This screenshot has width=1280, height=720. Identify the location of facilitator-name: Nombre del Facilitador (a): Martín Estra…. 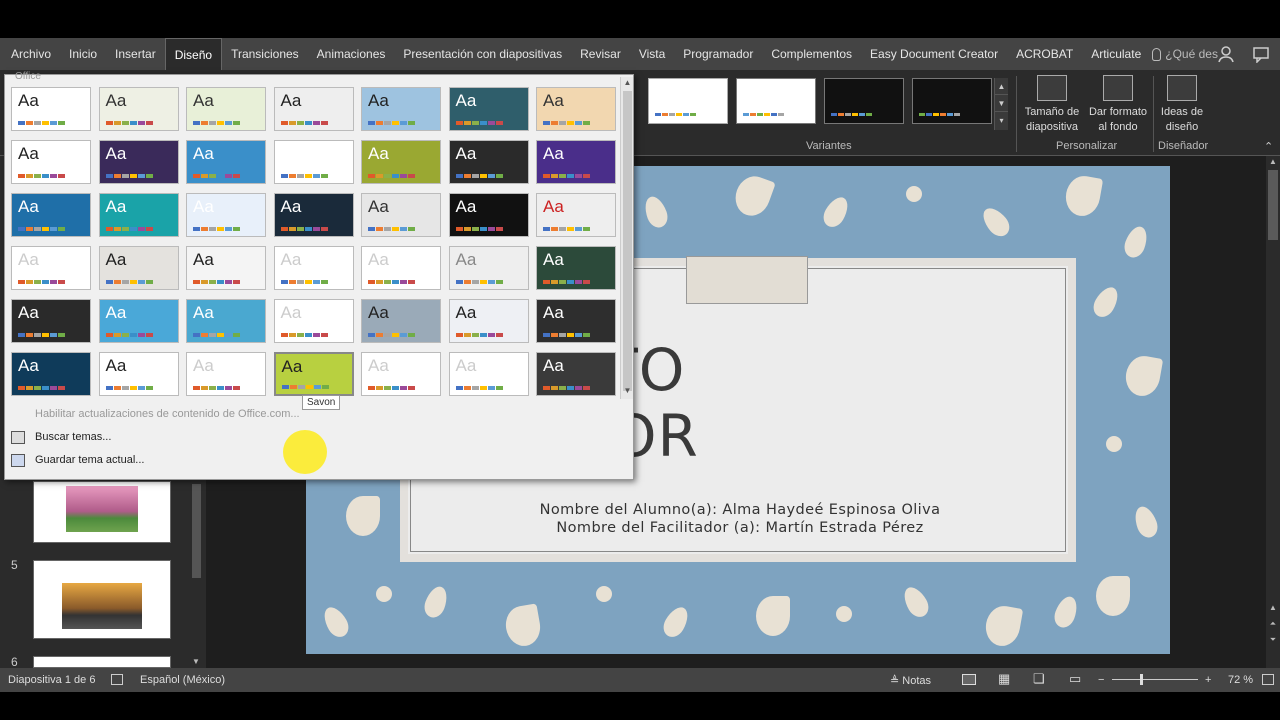
(740, 528).